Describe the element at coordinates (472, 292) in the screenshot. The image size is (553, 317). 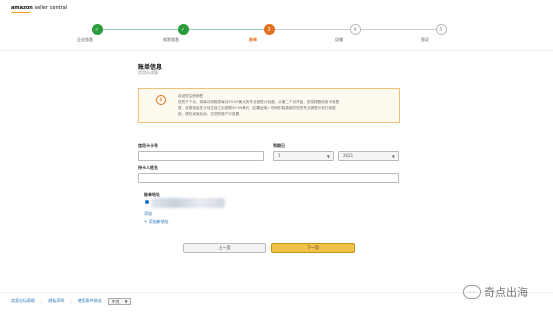
I see `wechat-icon: ◦◦` at that location.